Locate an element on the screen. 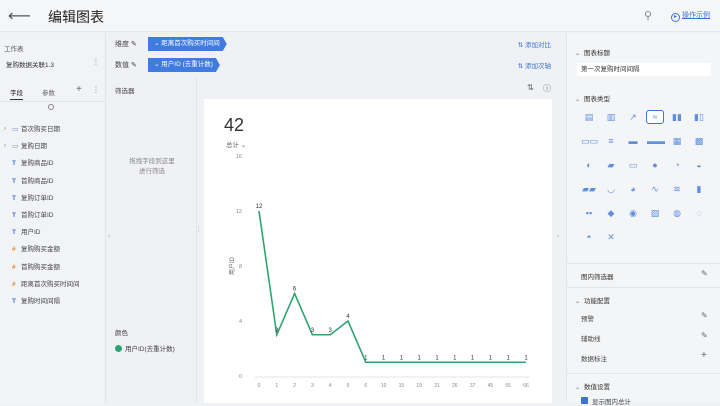  legend-item: 用户ID(去重计数) is located at coordinates (145, 348).